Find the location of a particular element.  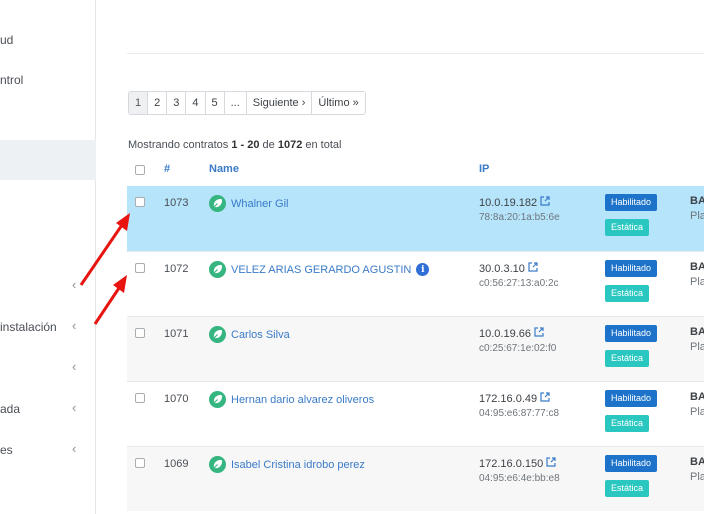

sidebar-item-4: ‹ is located at coordinates (48, 368).